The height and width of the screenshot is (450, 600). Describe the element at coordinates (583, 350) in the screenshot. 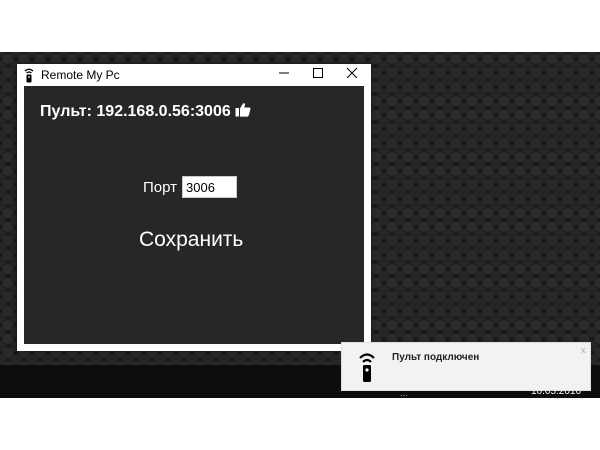

I see `notification-close-button: x` at that location.